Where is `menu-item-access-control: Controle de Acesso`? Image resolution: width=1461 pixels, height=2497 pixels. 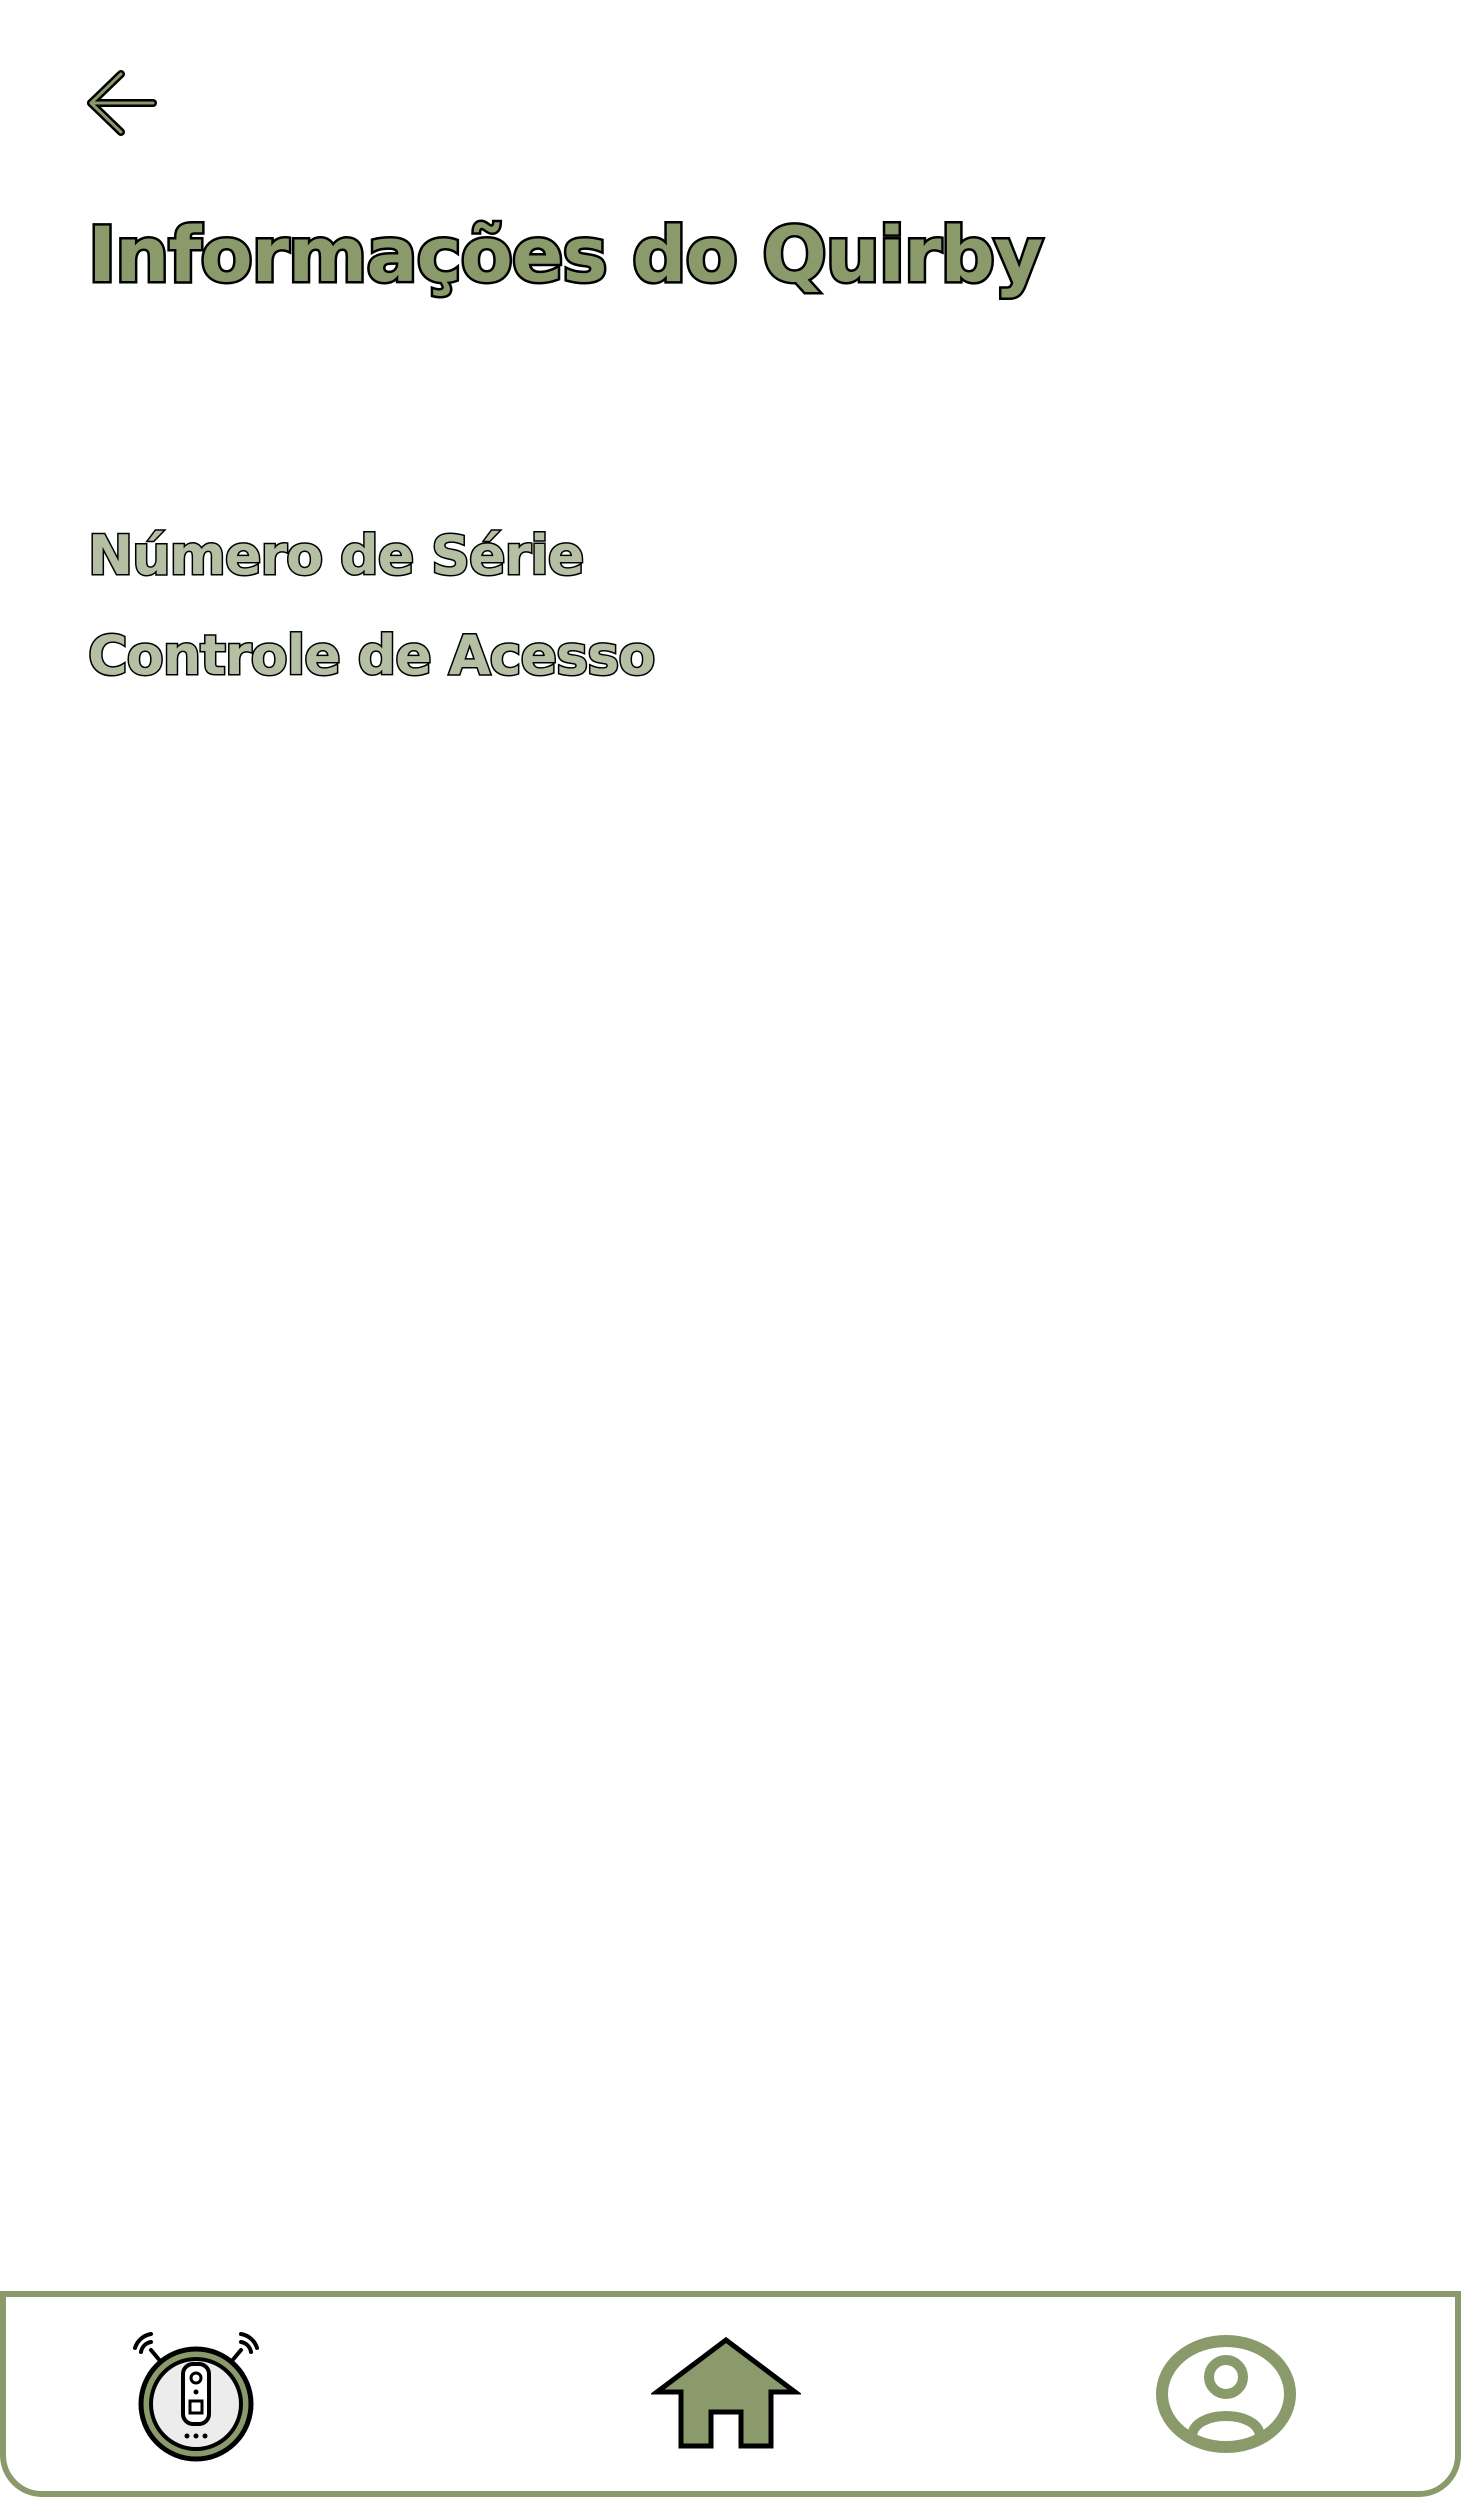 menu-item-access-control: Controle de Acesso is located at coordinates (372, 656).